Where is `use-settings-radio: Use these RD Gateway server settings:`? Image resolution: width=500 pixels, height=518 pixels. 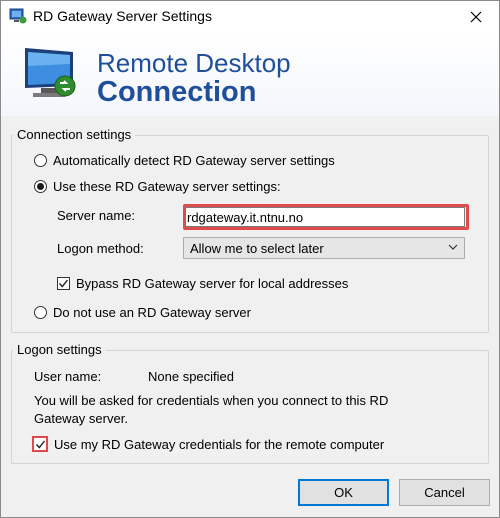
use-settings-radio: Use these RD Gateway server settings: is located at coordinates (157, 186).